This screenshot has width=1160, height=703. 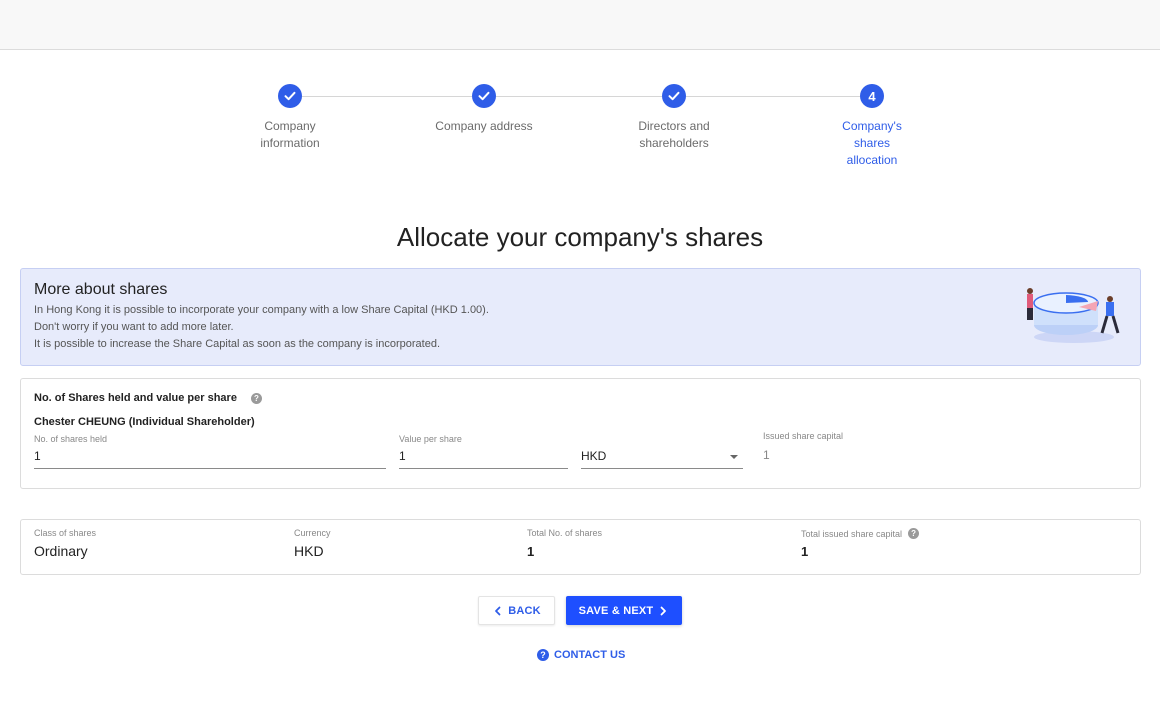 I want to click on save-next-button: SAVE & NEXT, so click(x=624, y=610).